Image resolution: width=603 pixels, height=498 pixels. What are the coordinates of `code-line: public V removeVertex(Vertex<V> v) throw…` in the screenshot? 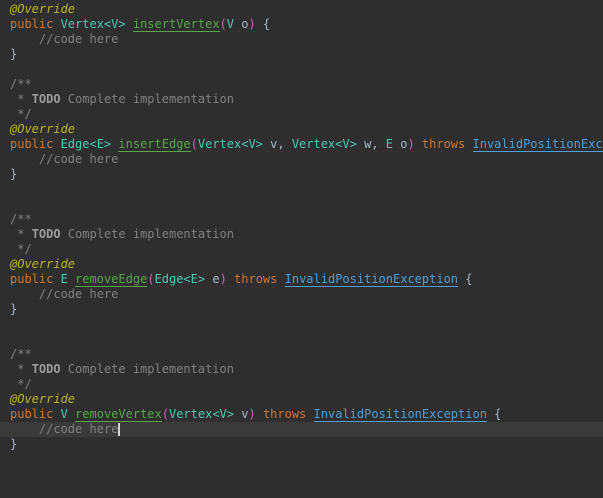 It's located at (301, 414).